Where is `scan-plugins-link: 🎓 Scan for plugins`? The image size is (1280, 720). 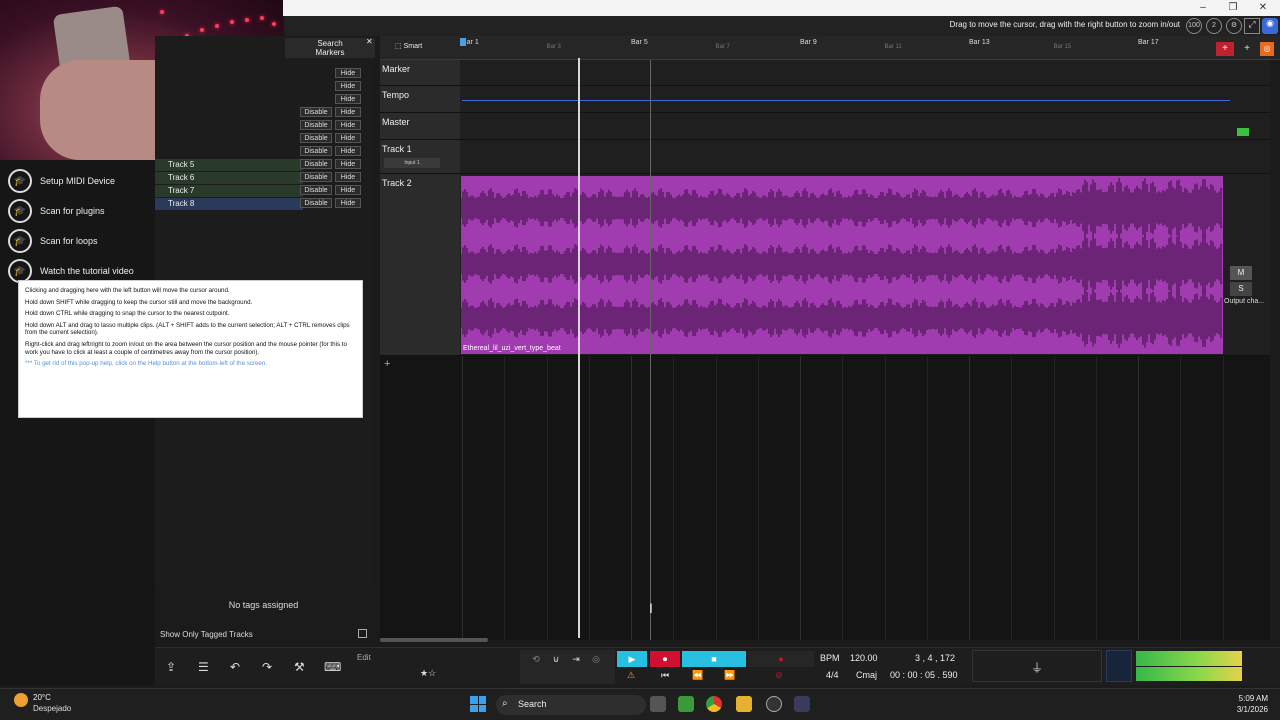 scan-plugins-link: 🎓 Scan for plugins is located at coordinates (56, 211).